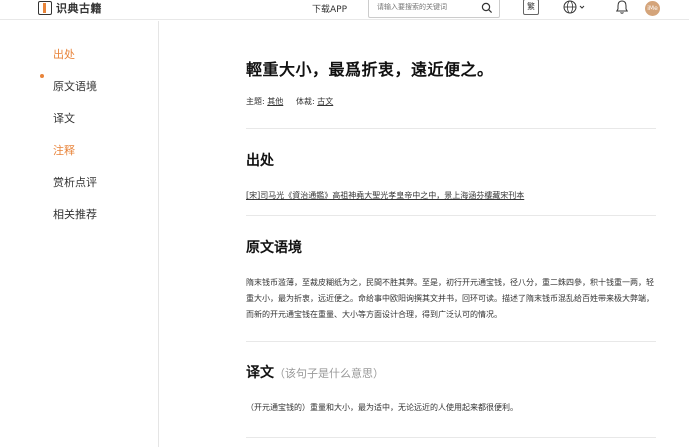 Image resolution: width=689 pixels, height=447 pixels. What do you see at coordinates (427, 7) in the screenshot?
I see `search-input` at bounding box center [427, 7].